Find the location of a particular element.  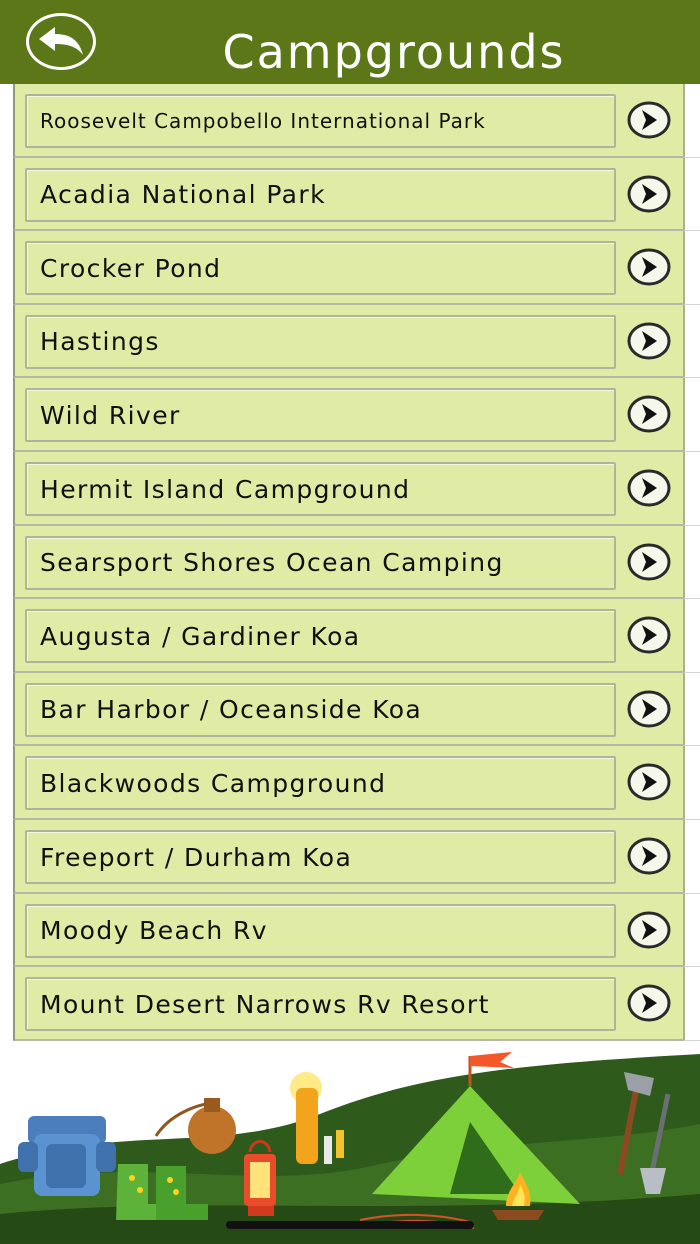

list-item-box: Mount Desert Narrows Rv Resort is located at coordinates (320, 1004).